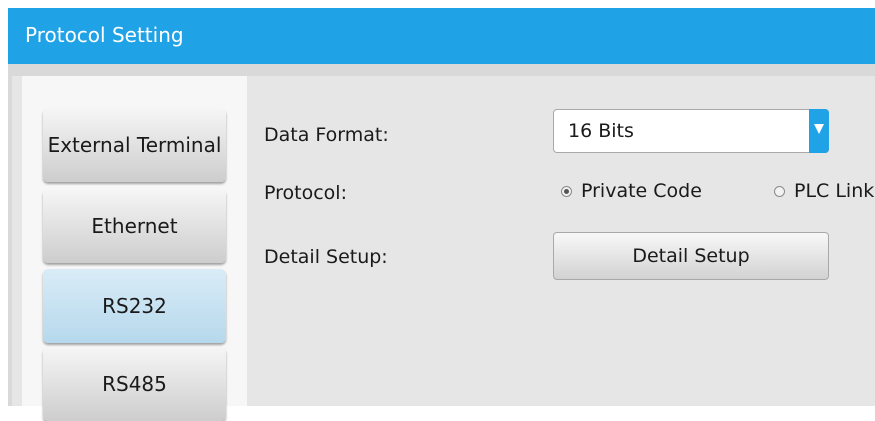  I want to click on radio-unchecked-icon, so click(779, 191).